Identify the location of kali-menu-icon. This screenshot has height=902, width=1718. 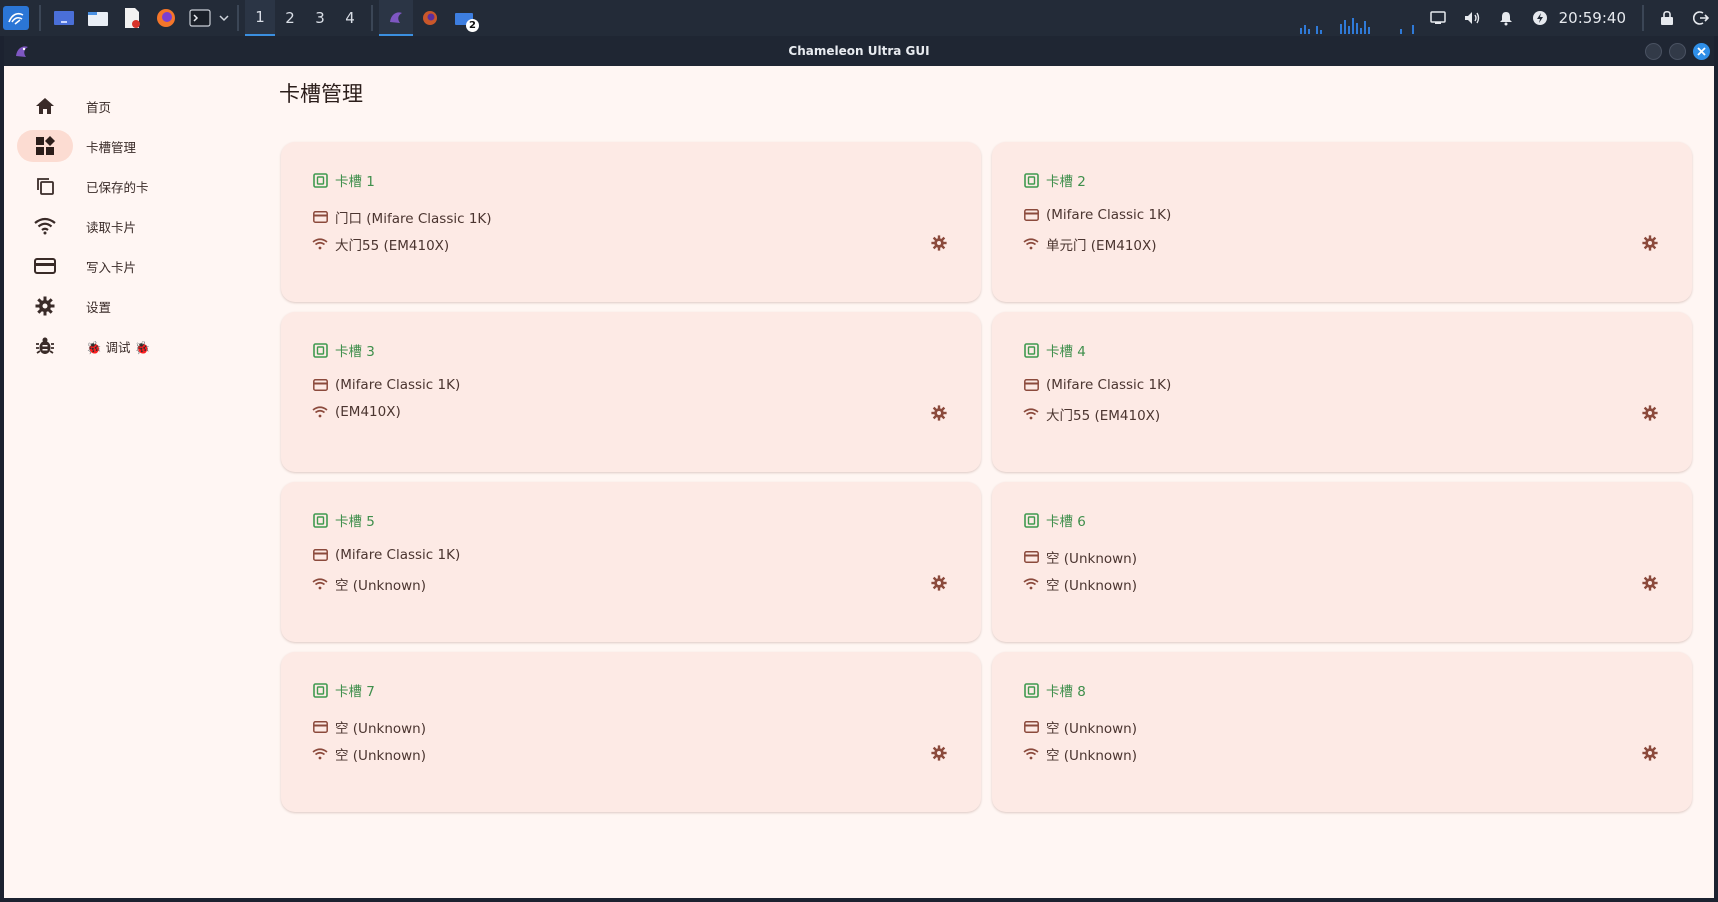
(16, 18).